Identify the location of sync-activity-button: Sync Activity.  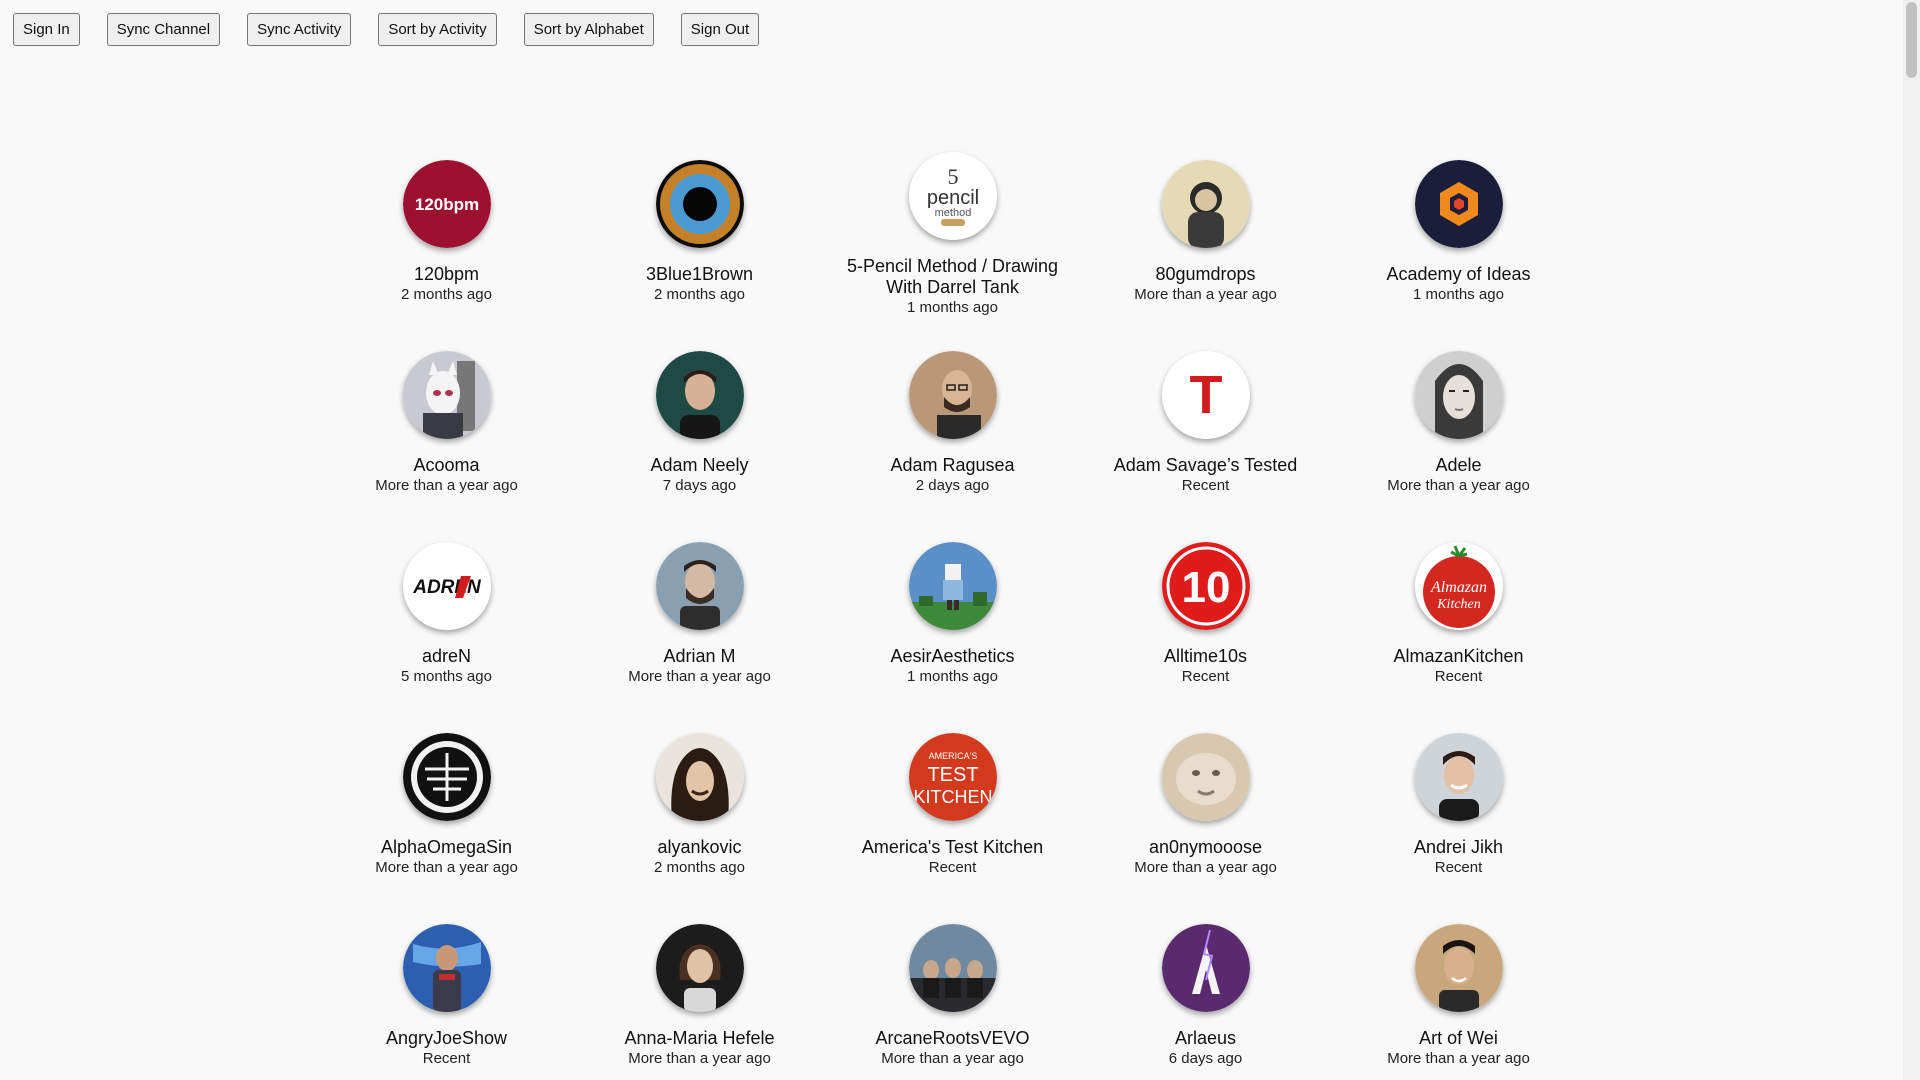
(299, 29).